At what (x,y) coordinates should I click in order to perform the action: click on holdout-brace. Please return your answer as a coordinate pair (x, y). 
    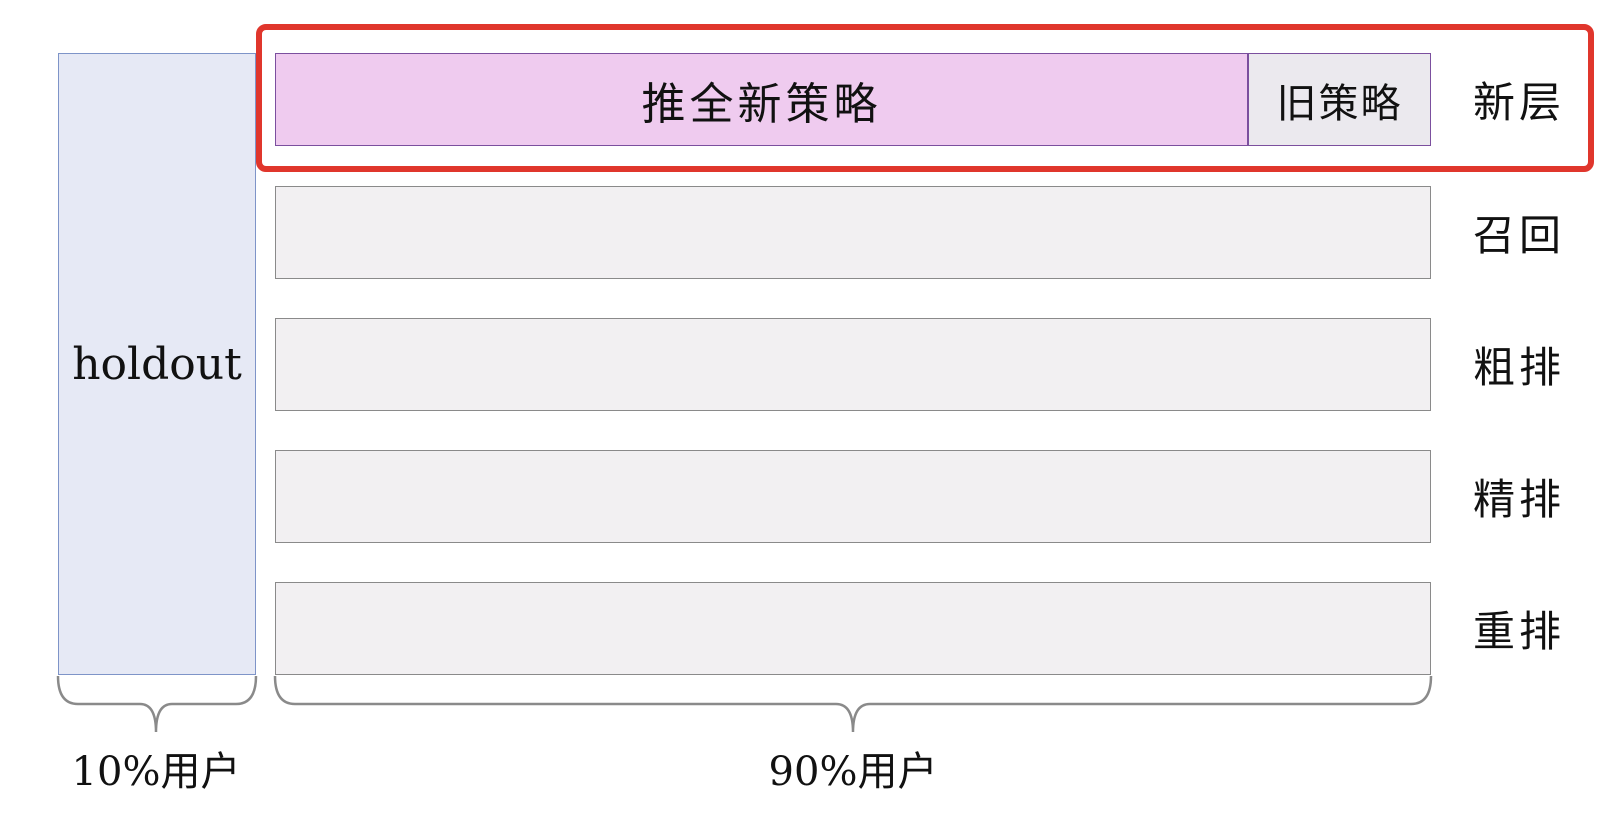
    Looking at the image, I should click on (157, 704).